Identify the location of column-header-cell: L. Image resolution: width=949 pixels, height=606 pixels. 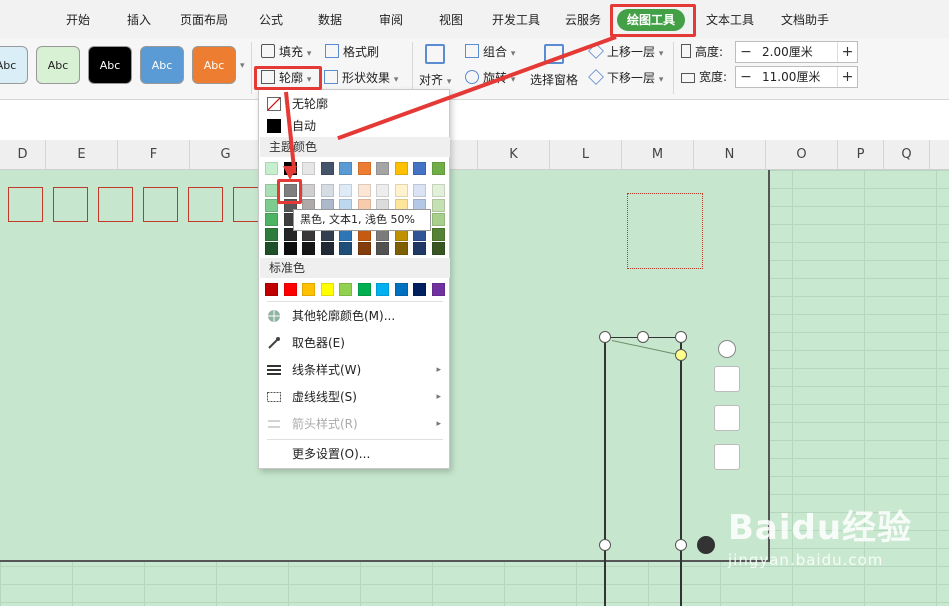
(586, 155).